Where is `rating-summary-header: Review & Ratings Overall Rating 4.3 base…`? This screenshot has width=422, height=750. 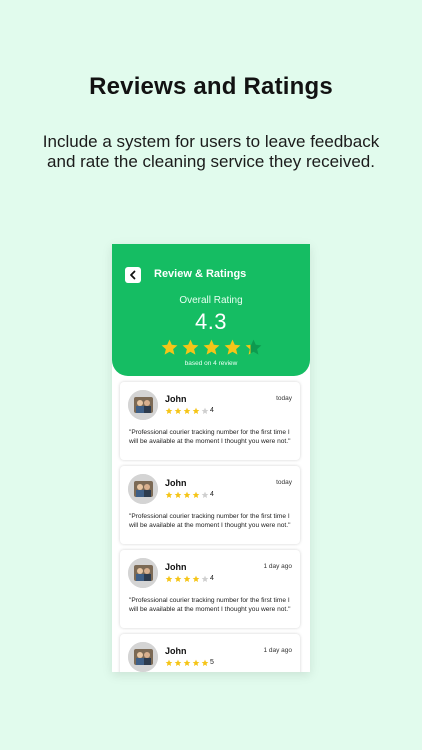 rating-summary-header: Review & Ratings Overall Rating 4.3 base… is located at coordinates (211, 310).